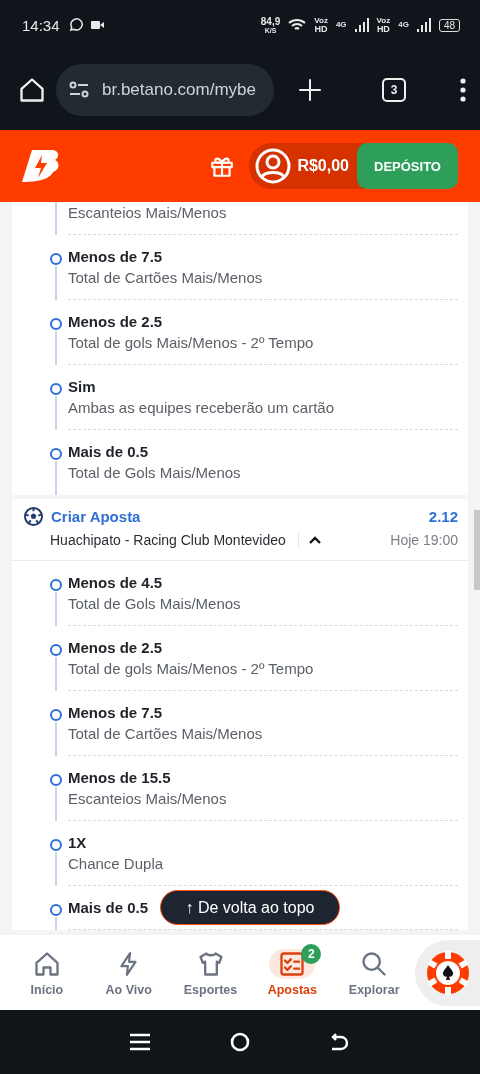 The width and height of the screenshot is (480, 1074). What do you see at coordinates (96, 516) in the screenshot?
I see `bet-title: Criar Aposta` at bounding box center [96, 516].